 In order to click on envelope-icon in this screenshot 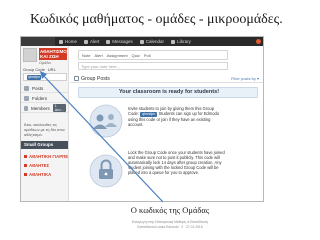, I will do `click(108, 41)`.